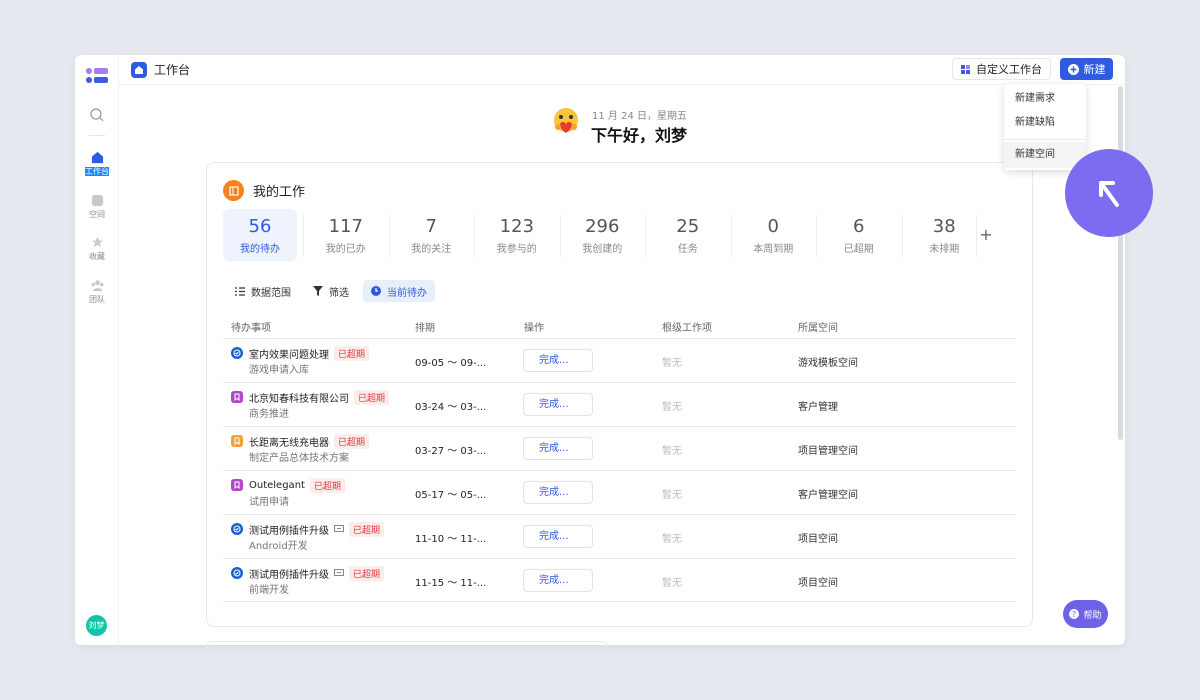 Image resolution: width=1200 pixels, height=700 pixels. I want to click on new-label: 新建, so click(1094, 69).